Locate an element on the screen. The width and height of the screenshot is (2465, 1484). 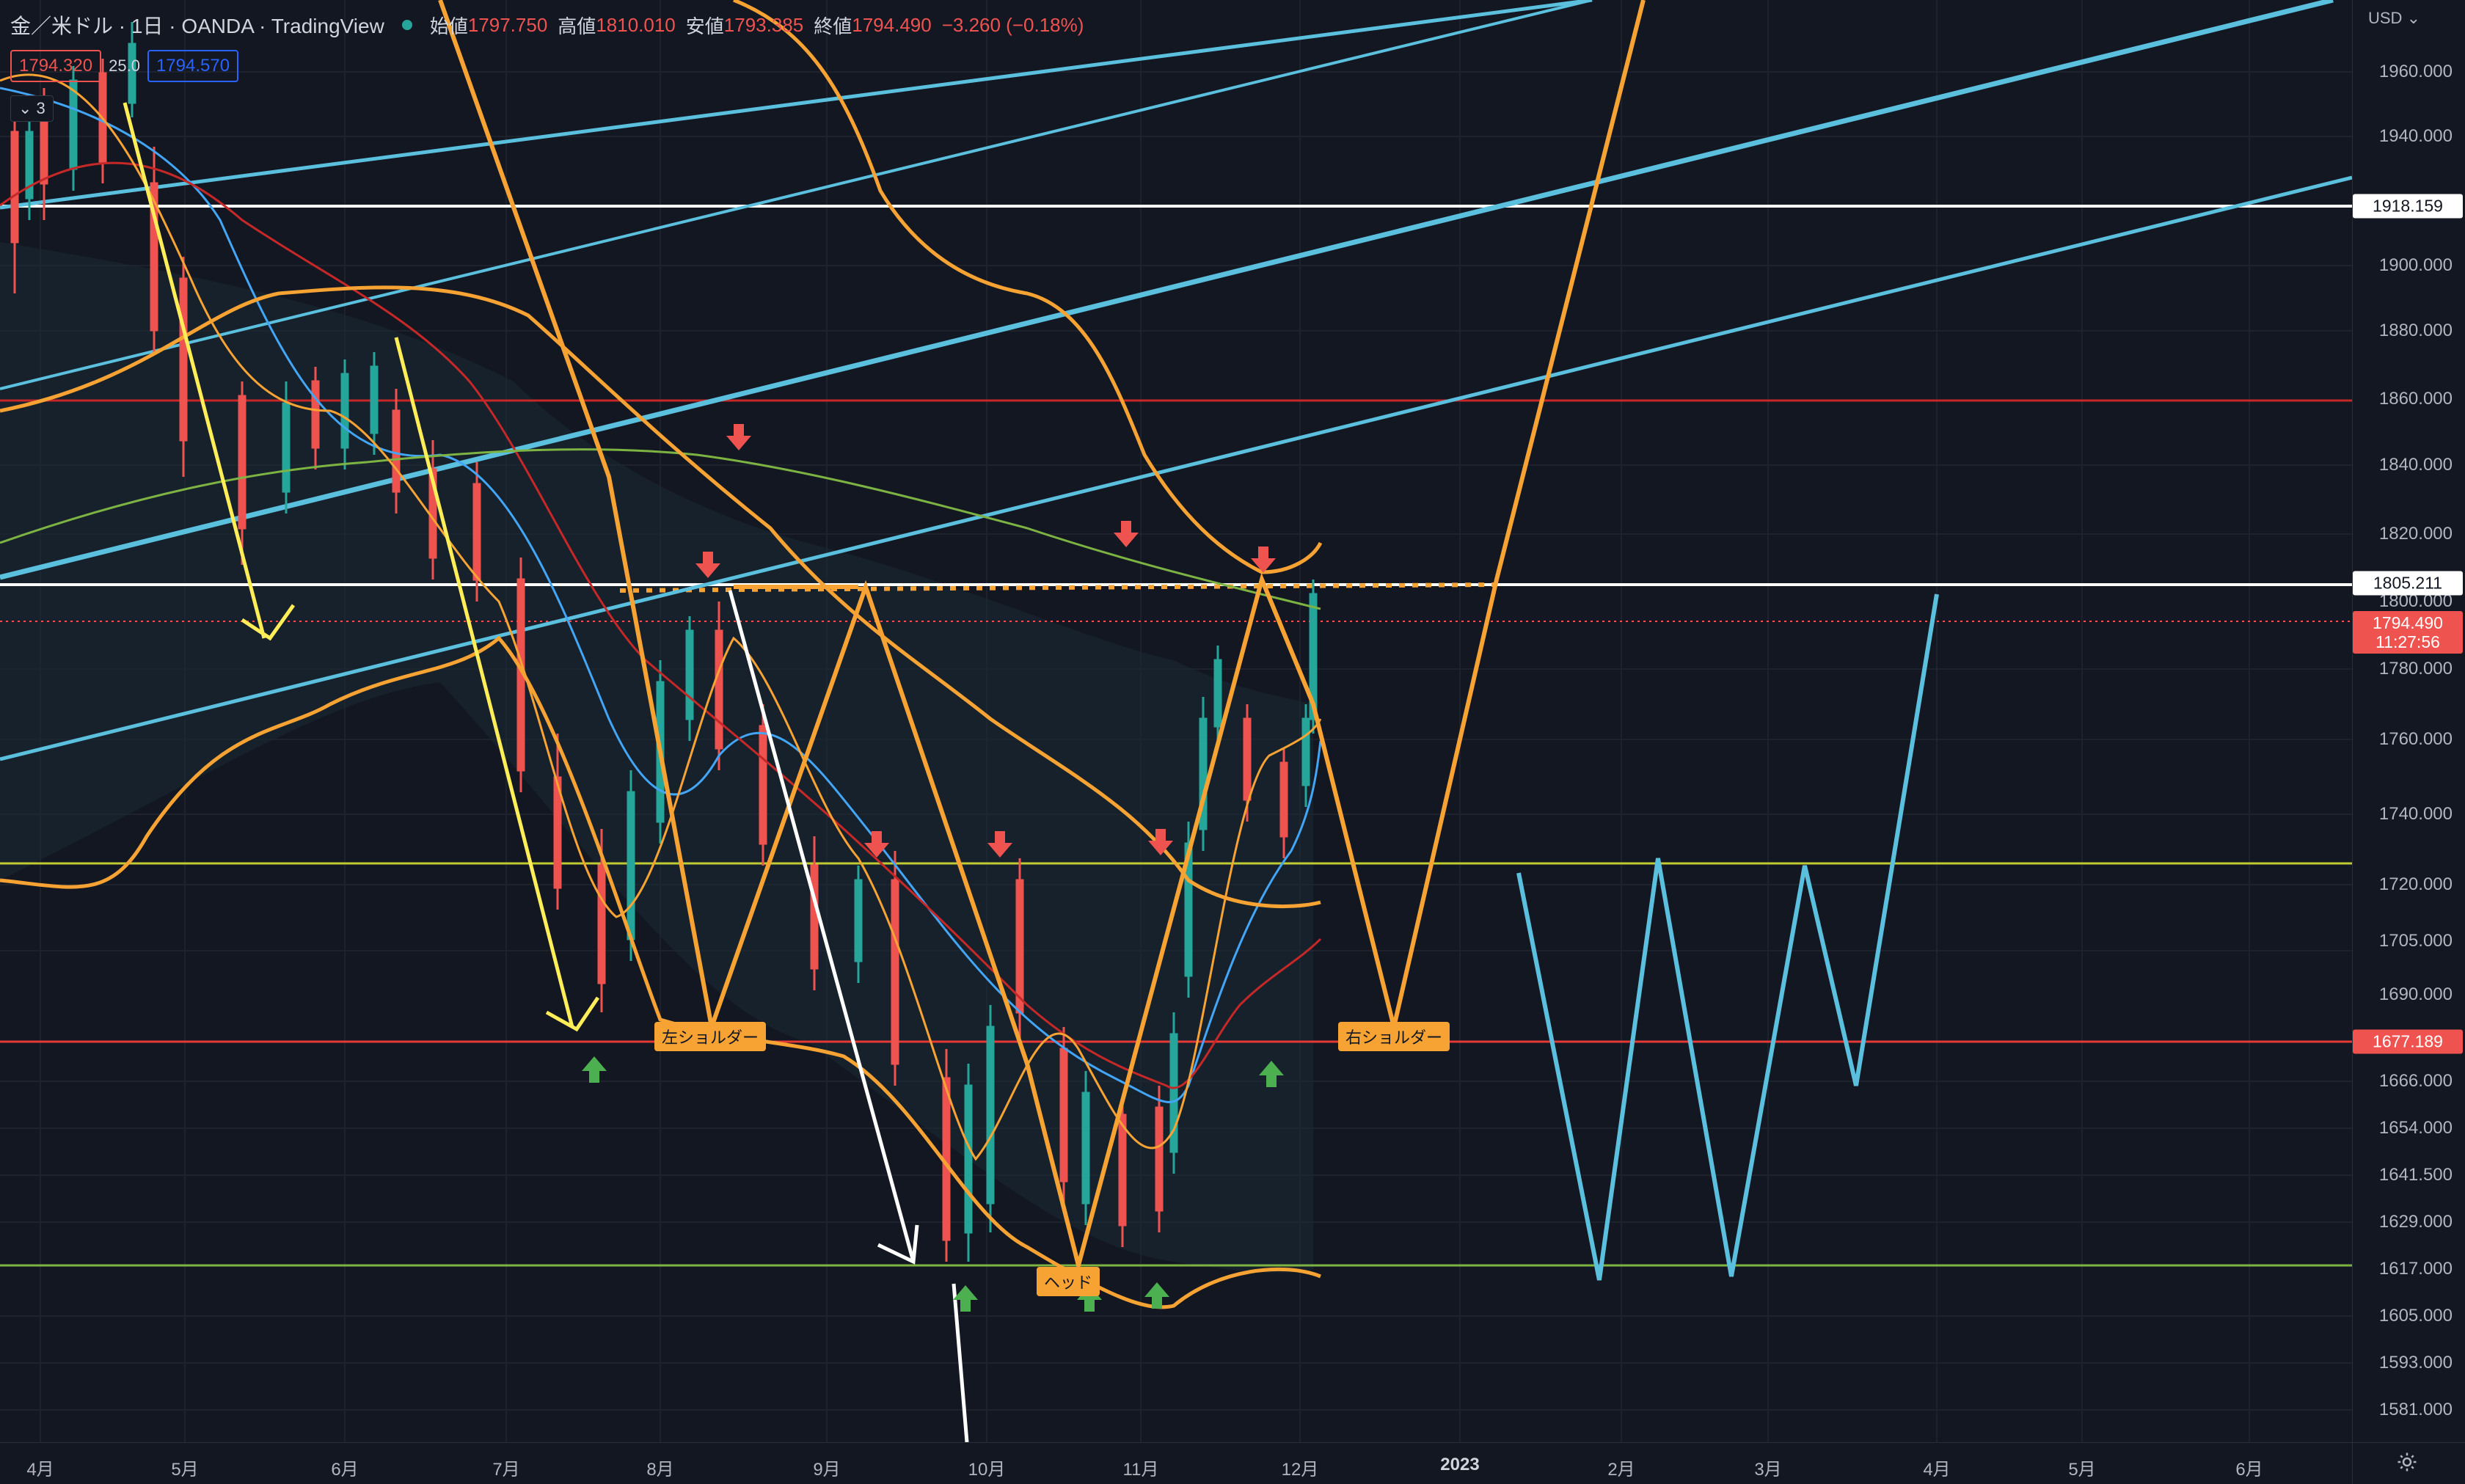
w-projection is located at coordinates (1727, 937).